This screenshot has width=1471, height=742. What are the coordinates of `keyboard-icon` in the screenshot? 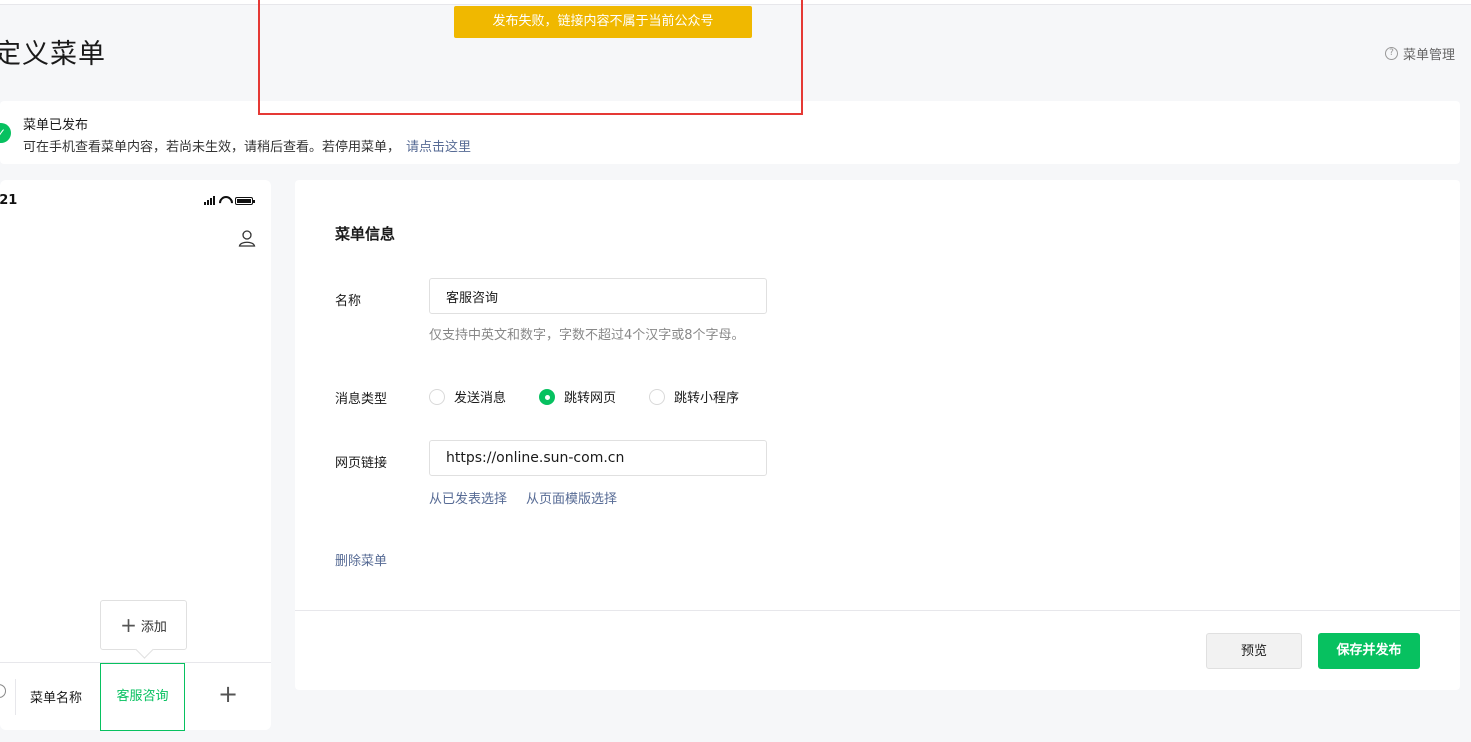 It's located at (3, 691).